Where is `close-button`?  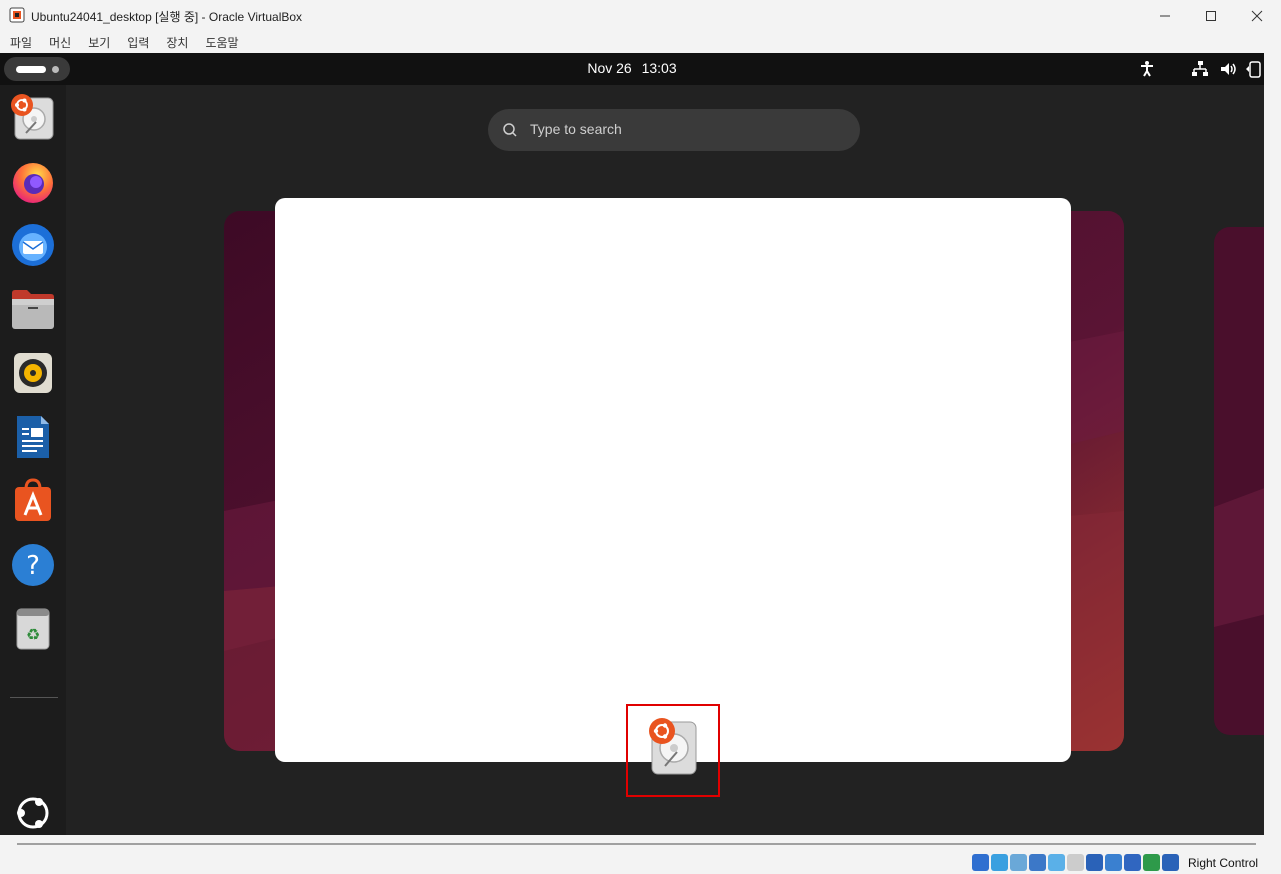 close-button is located at coordinates (1257, 15).